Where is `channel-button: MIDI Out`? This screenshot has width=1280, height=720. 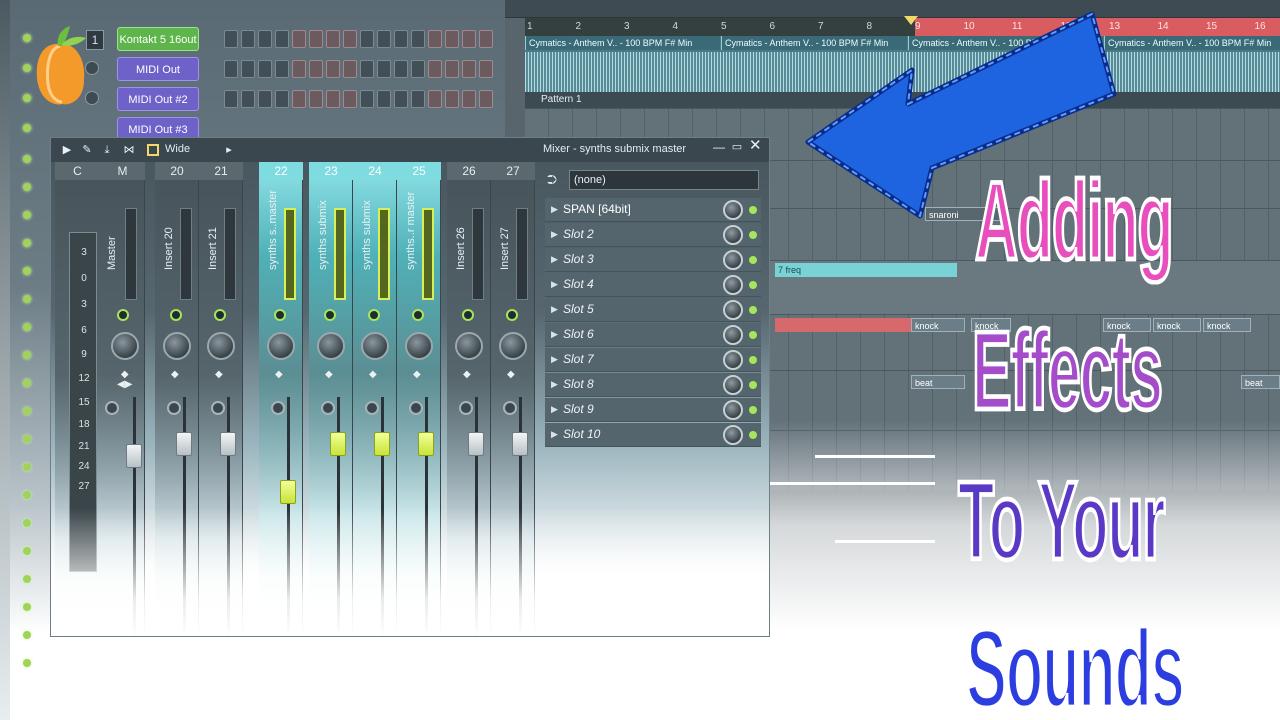 channel-button: MIDI Out is located at coordinates (158, 69).